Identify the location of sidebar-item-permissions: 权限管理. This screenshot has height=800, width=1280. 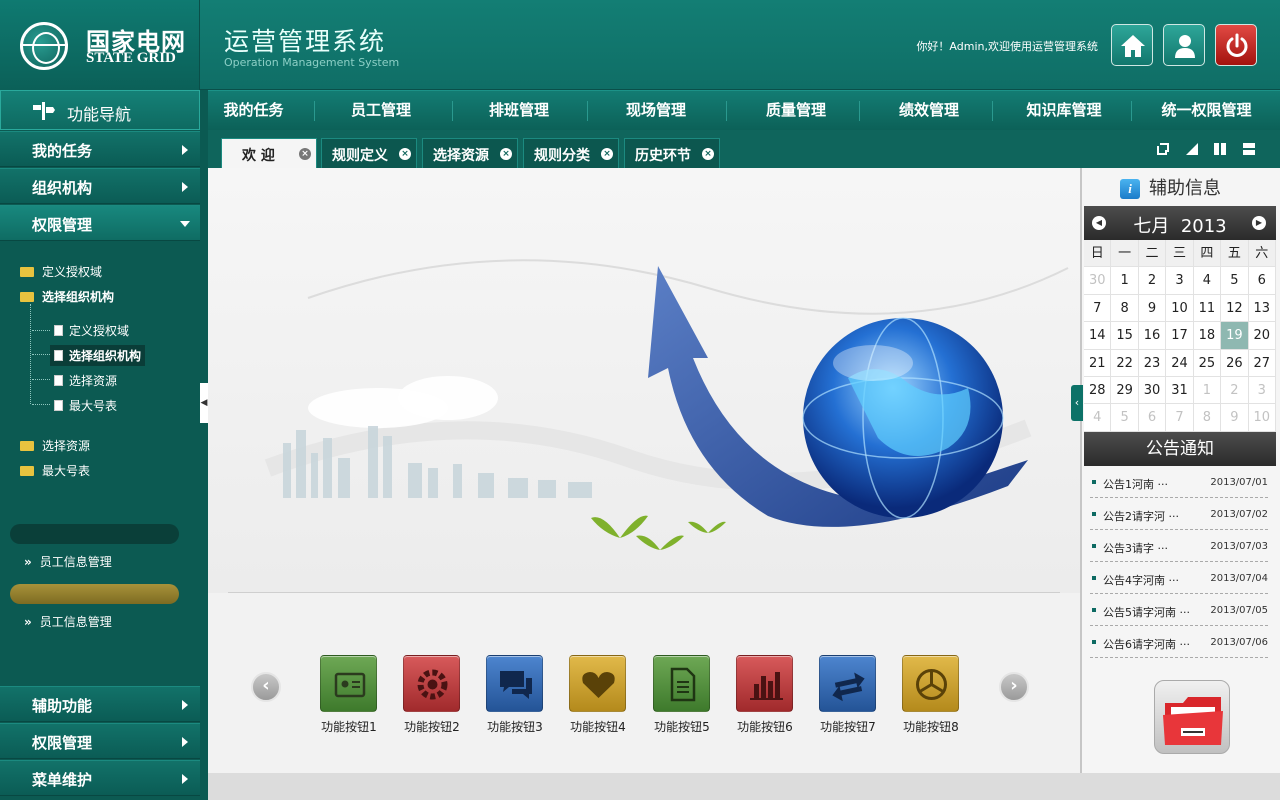
(100, 223).